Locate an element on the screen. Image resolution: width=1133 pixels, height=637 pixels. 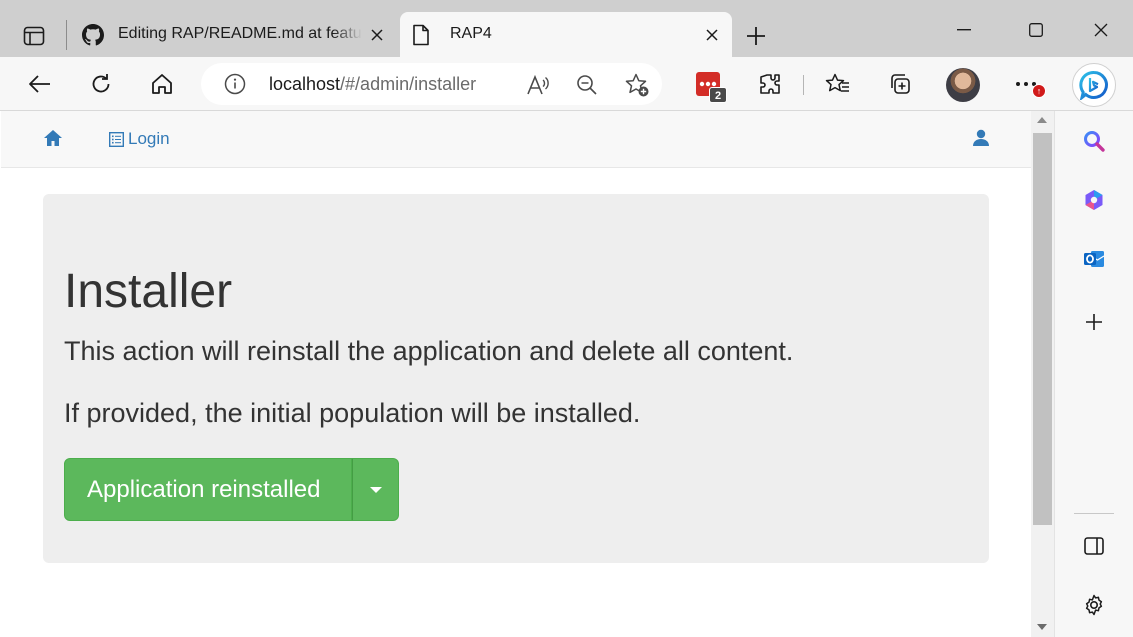
search-icon is located at coordinates (1094, 141).